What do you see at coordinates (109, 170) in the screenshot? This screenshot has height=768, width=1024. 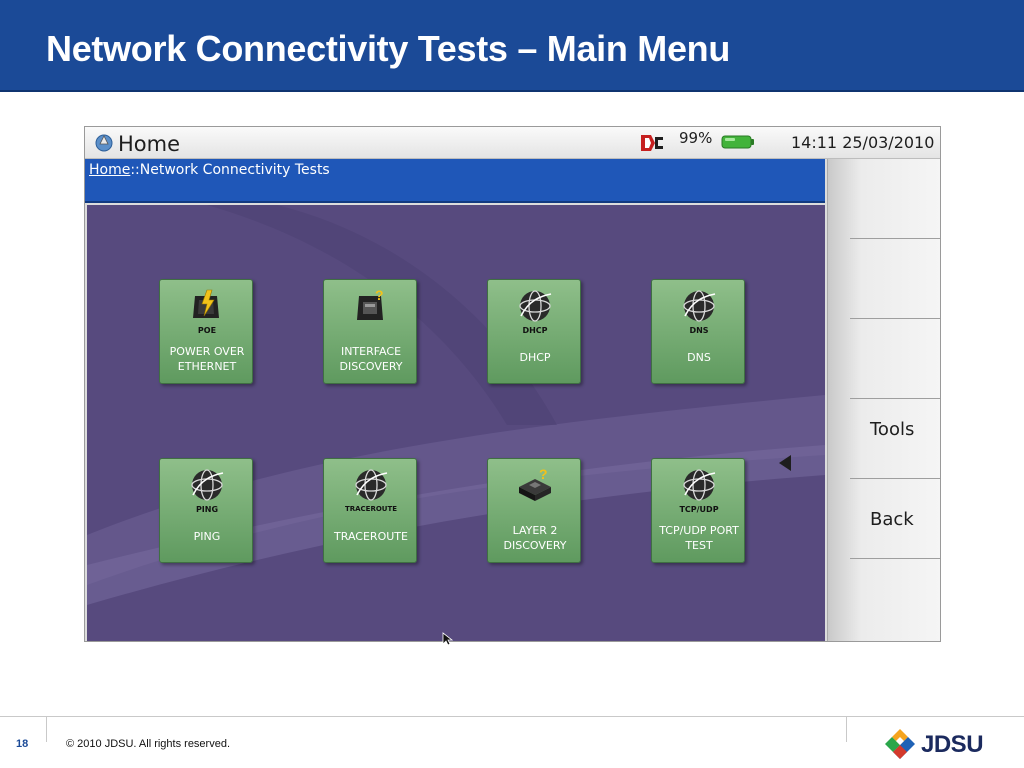 I see `breadcrumb-home-link: Home` at bounding box center [109, 170].